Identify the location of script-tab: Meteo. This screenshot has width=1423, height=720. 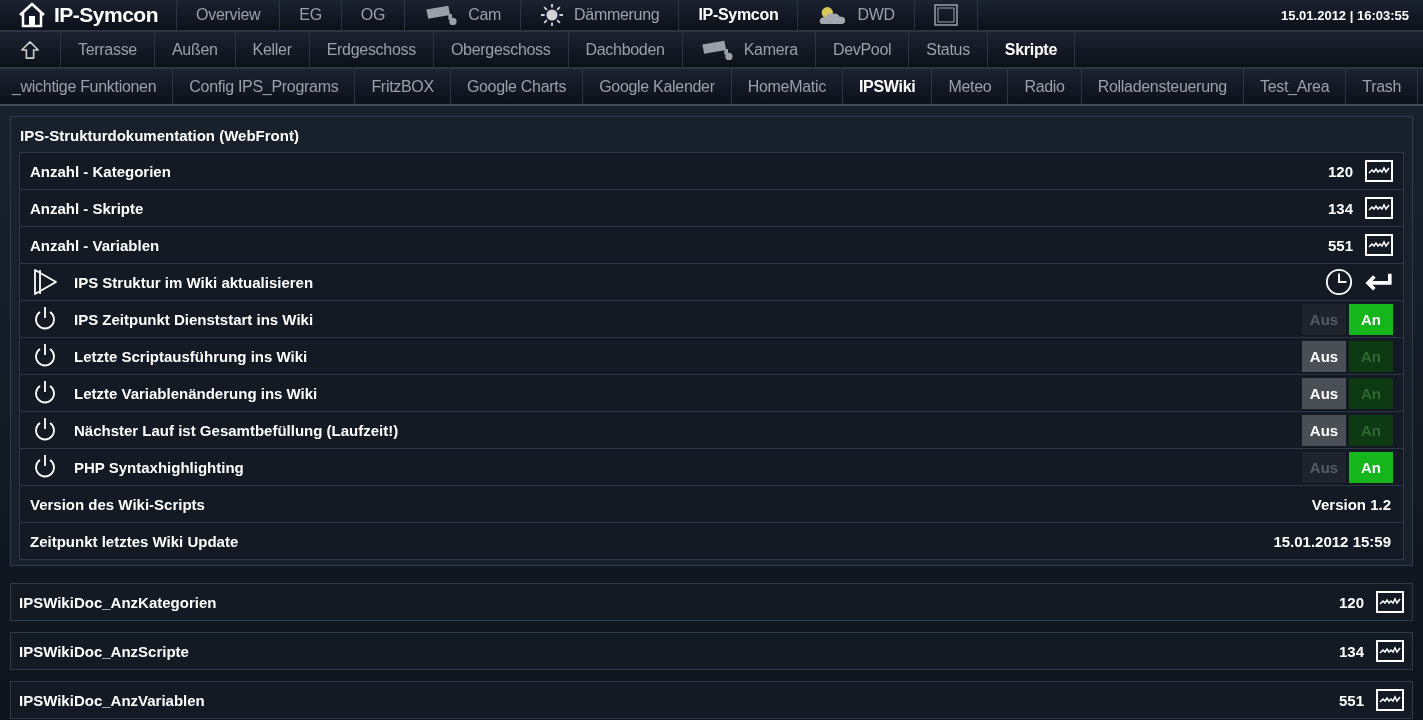
(970, 86).